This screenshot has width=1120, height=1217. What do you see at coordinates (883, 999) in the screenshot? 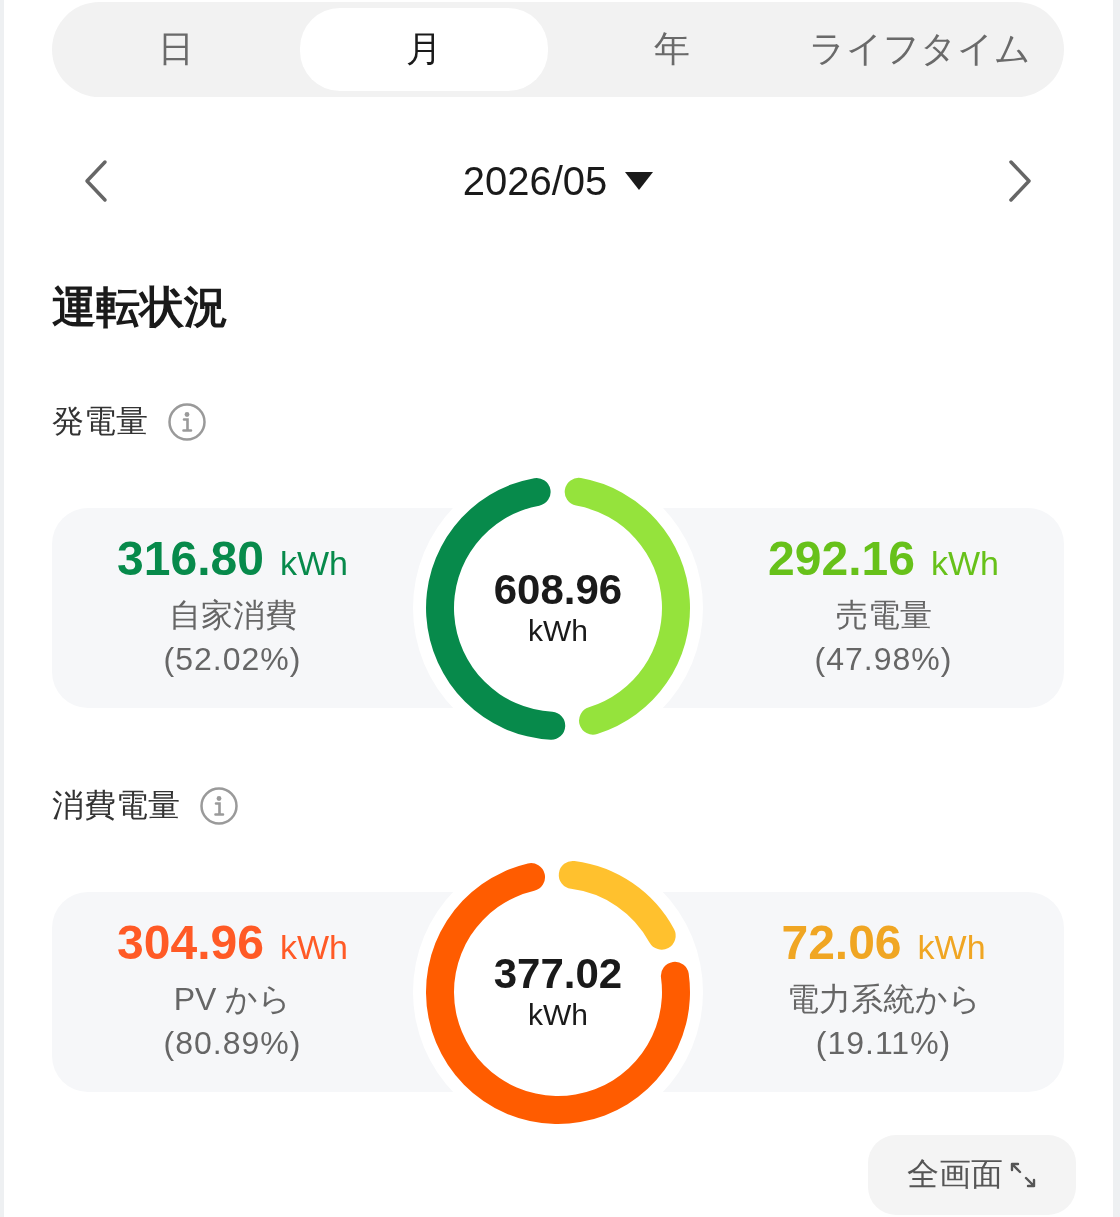
I see `category-label: 電力系統から` at bounding box center [883, 999].